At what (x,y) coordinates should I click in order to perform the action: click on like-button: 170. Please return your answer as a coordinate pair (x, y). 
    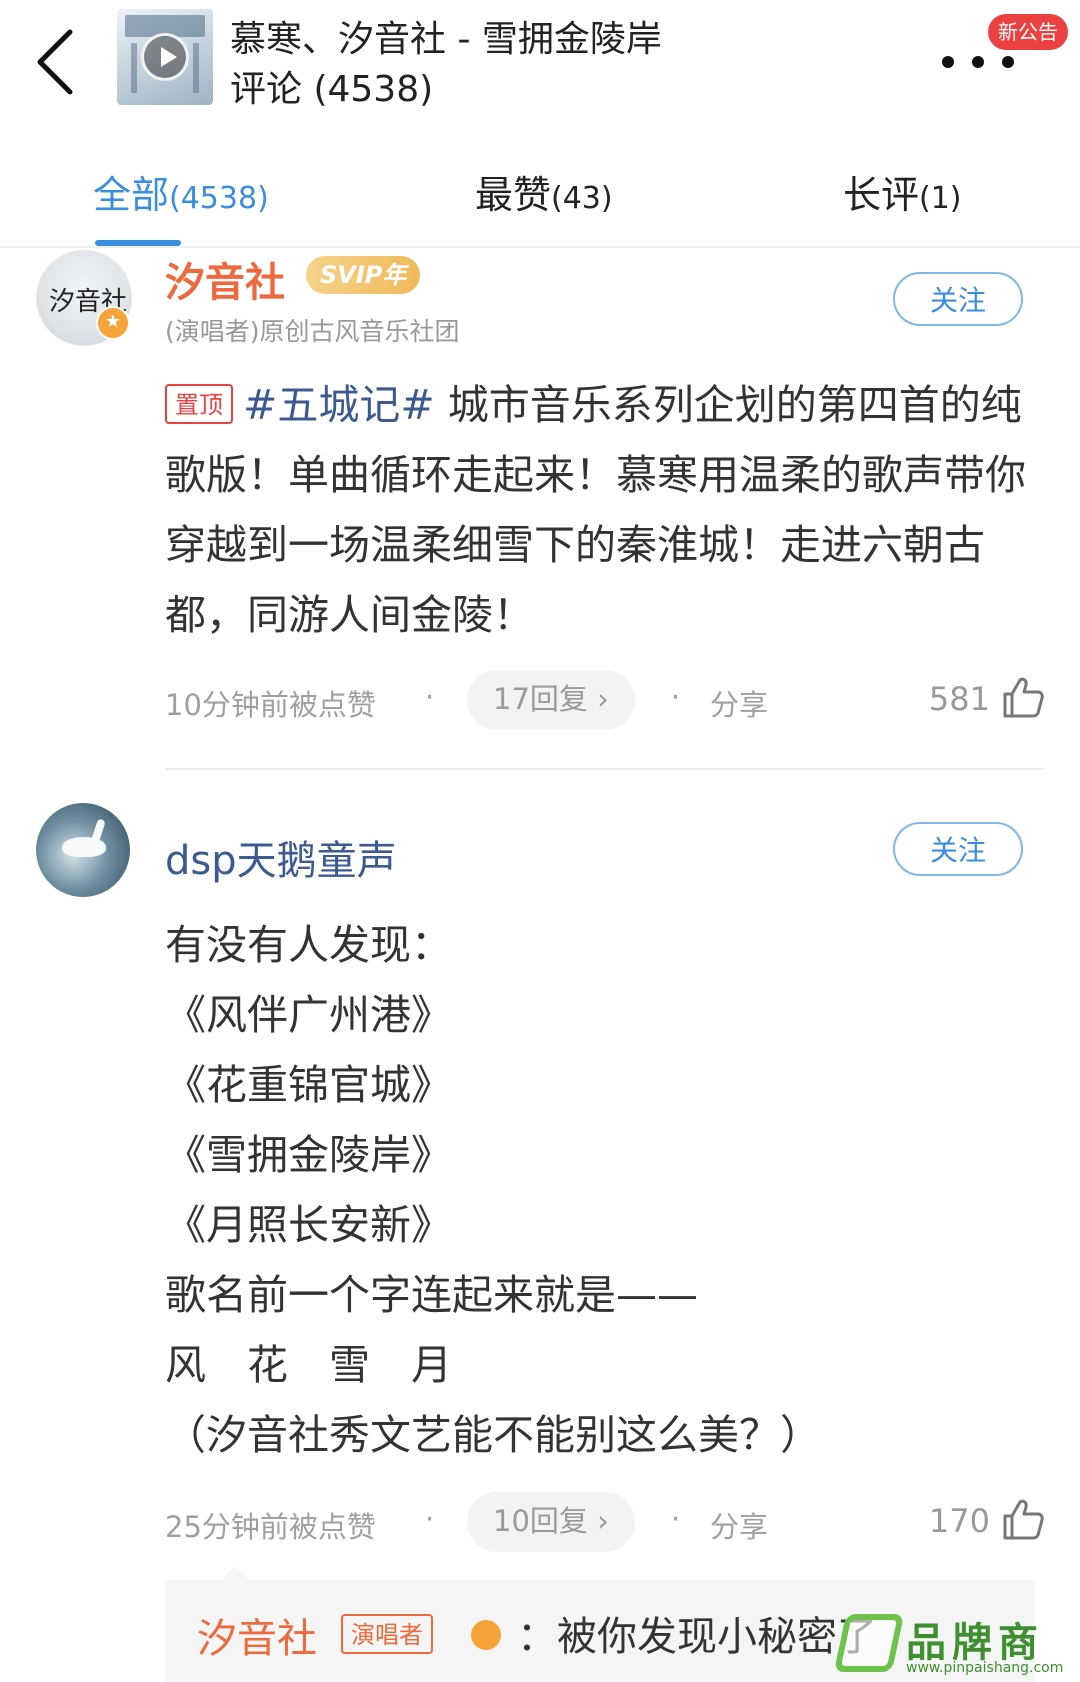
    Looking at the image, I should click on (980, 1523).